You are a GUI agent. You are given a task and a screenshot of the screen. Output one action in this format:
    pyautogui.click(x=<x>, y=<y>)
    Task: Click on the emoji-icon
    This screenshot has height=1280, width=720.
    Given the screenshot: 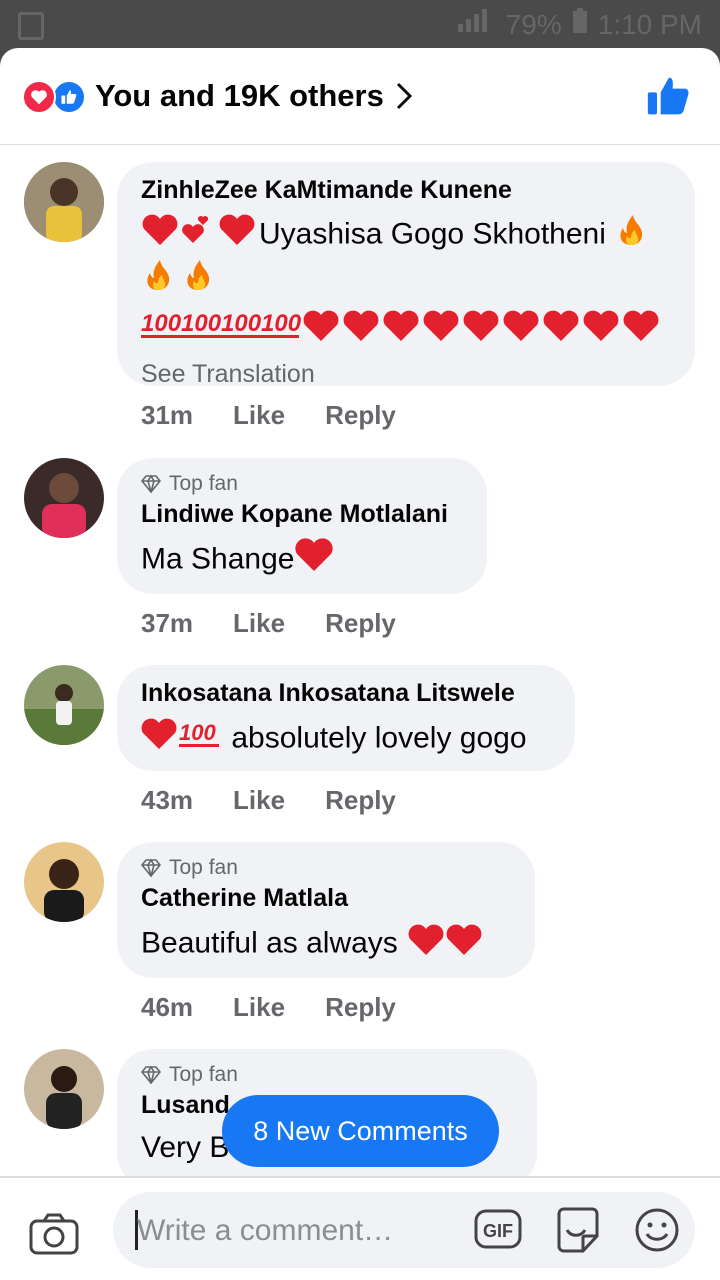 What is the action you would take?
    pyautogui.click(x=657, y=1232)
    